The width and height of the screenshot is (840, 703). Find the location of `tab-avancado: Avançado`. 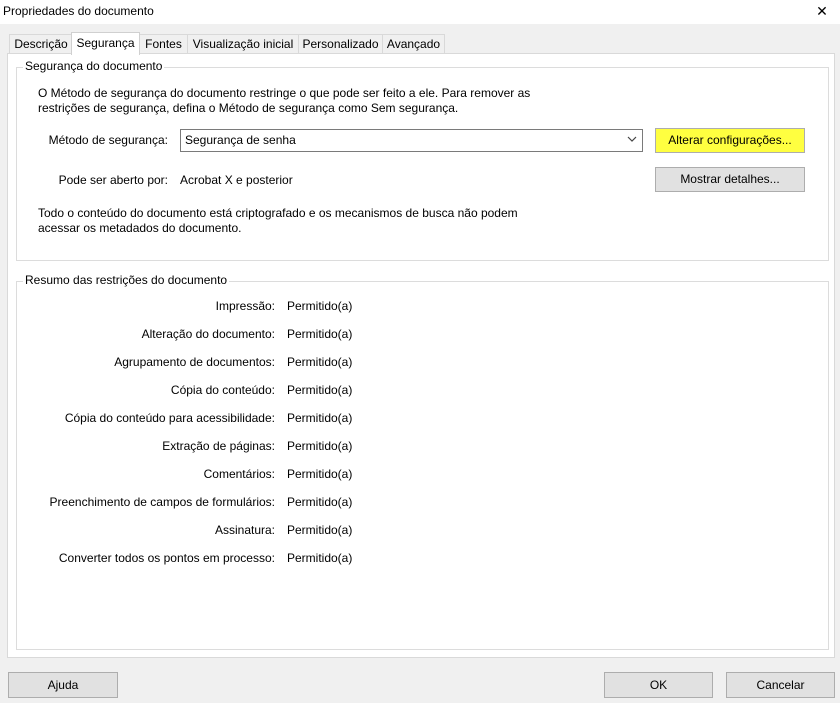

tab-avancado: Avançado is located at coordinates (413, 44).